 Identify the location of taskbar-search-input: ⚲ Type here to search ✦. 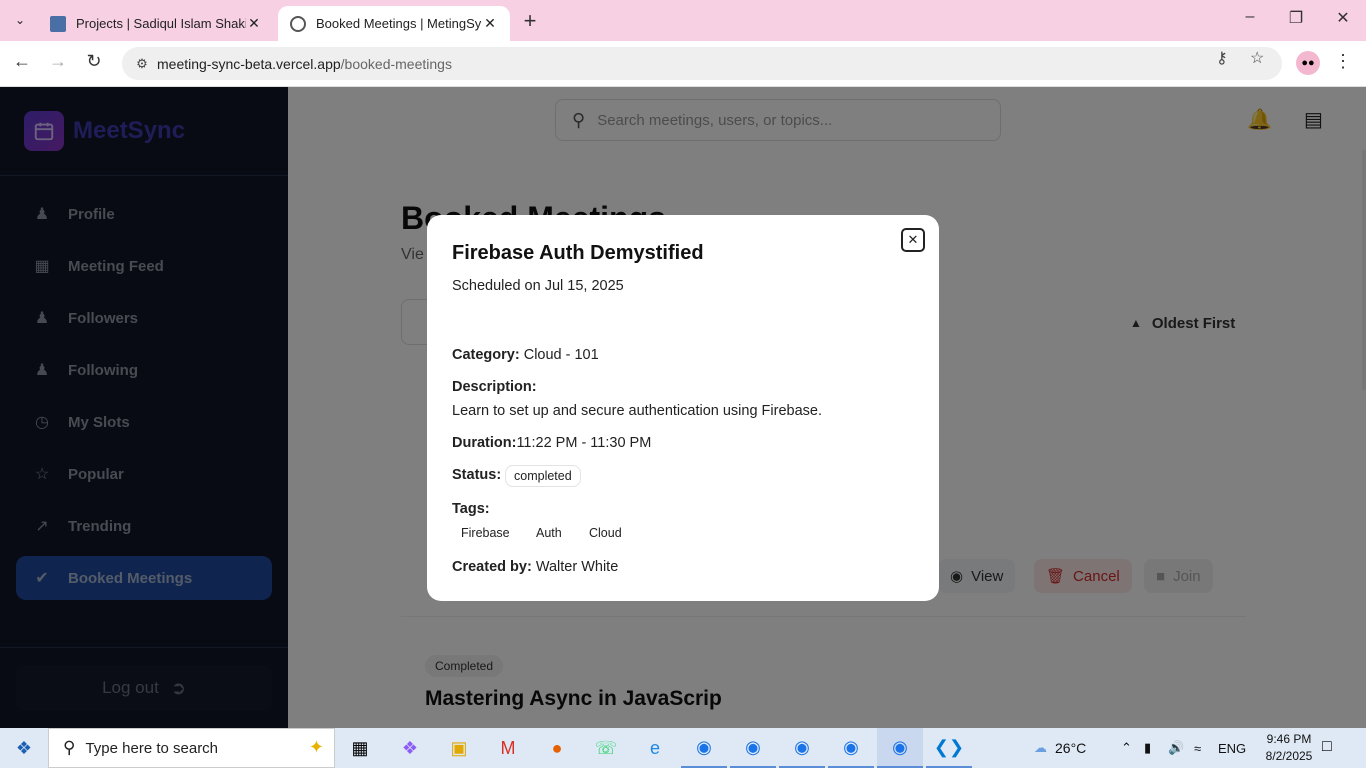
(191, 748).